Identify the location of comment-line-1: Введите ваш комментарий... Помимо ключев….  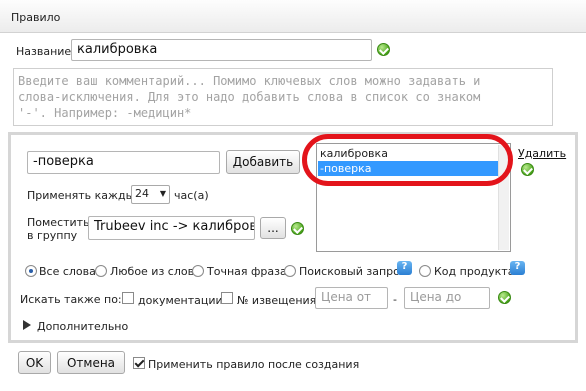
(249, 81).